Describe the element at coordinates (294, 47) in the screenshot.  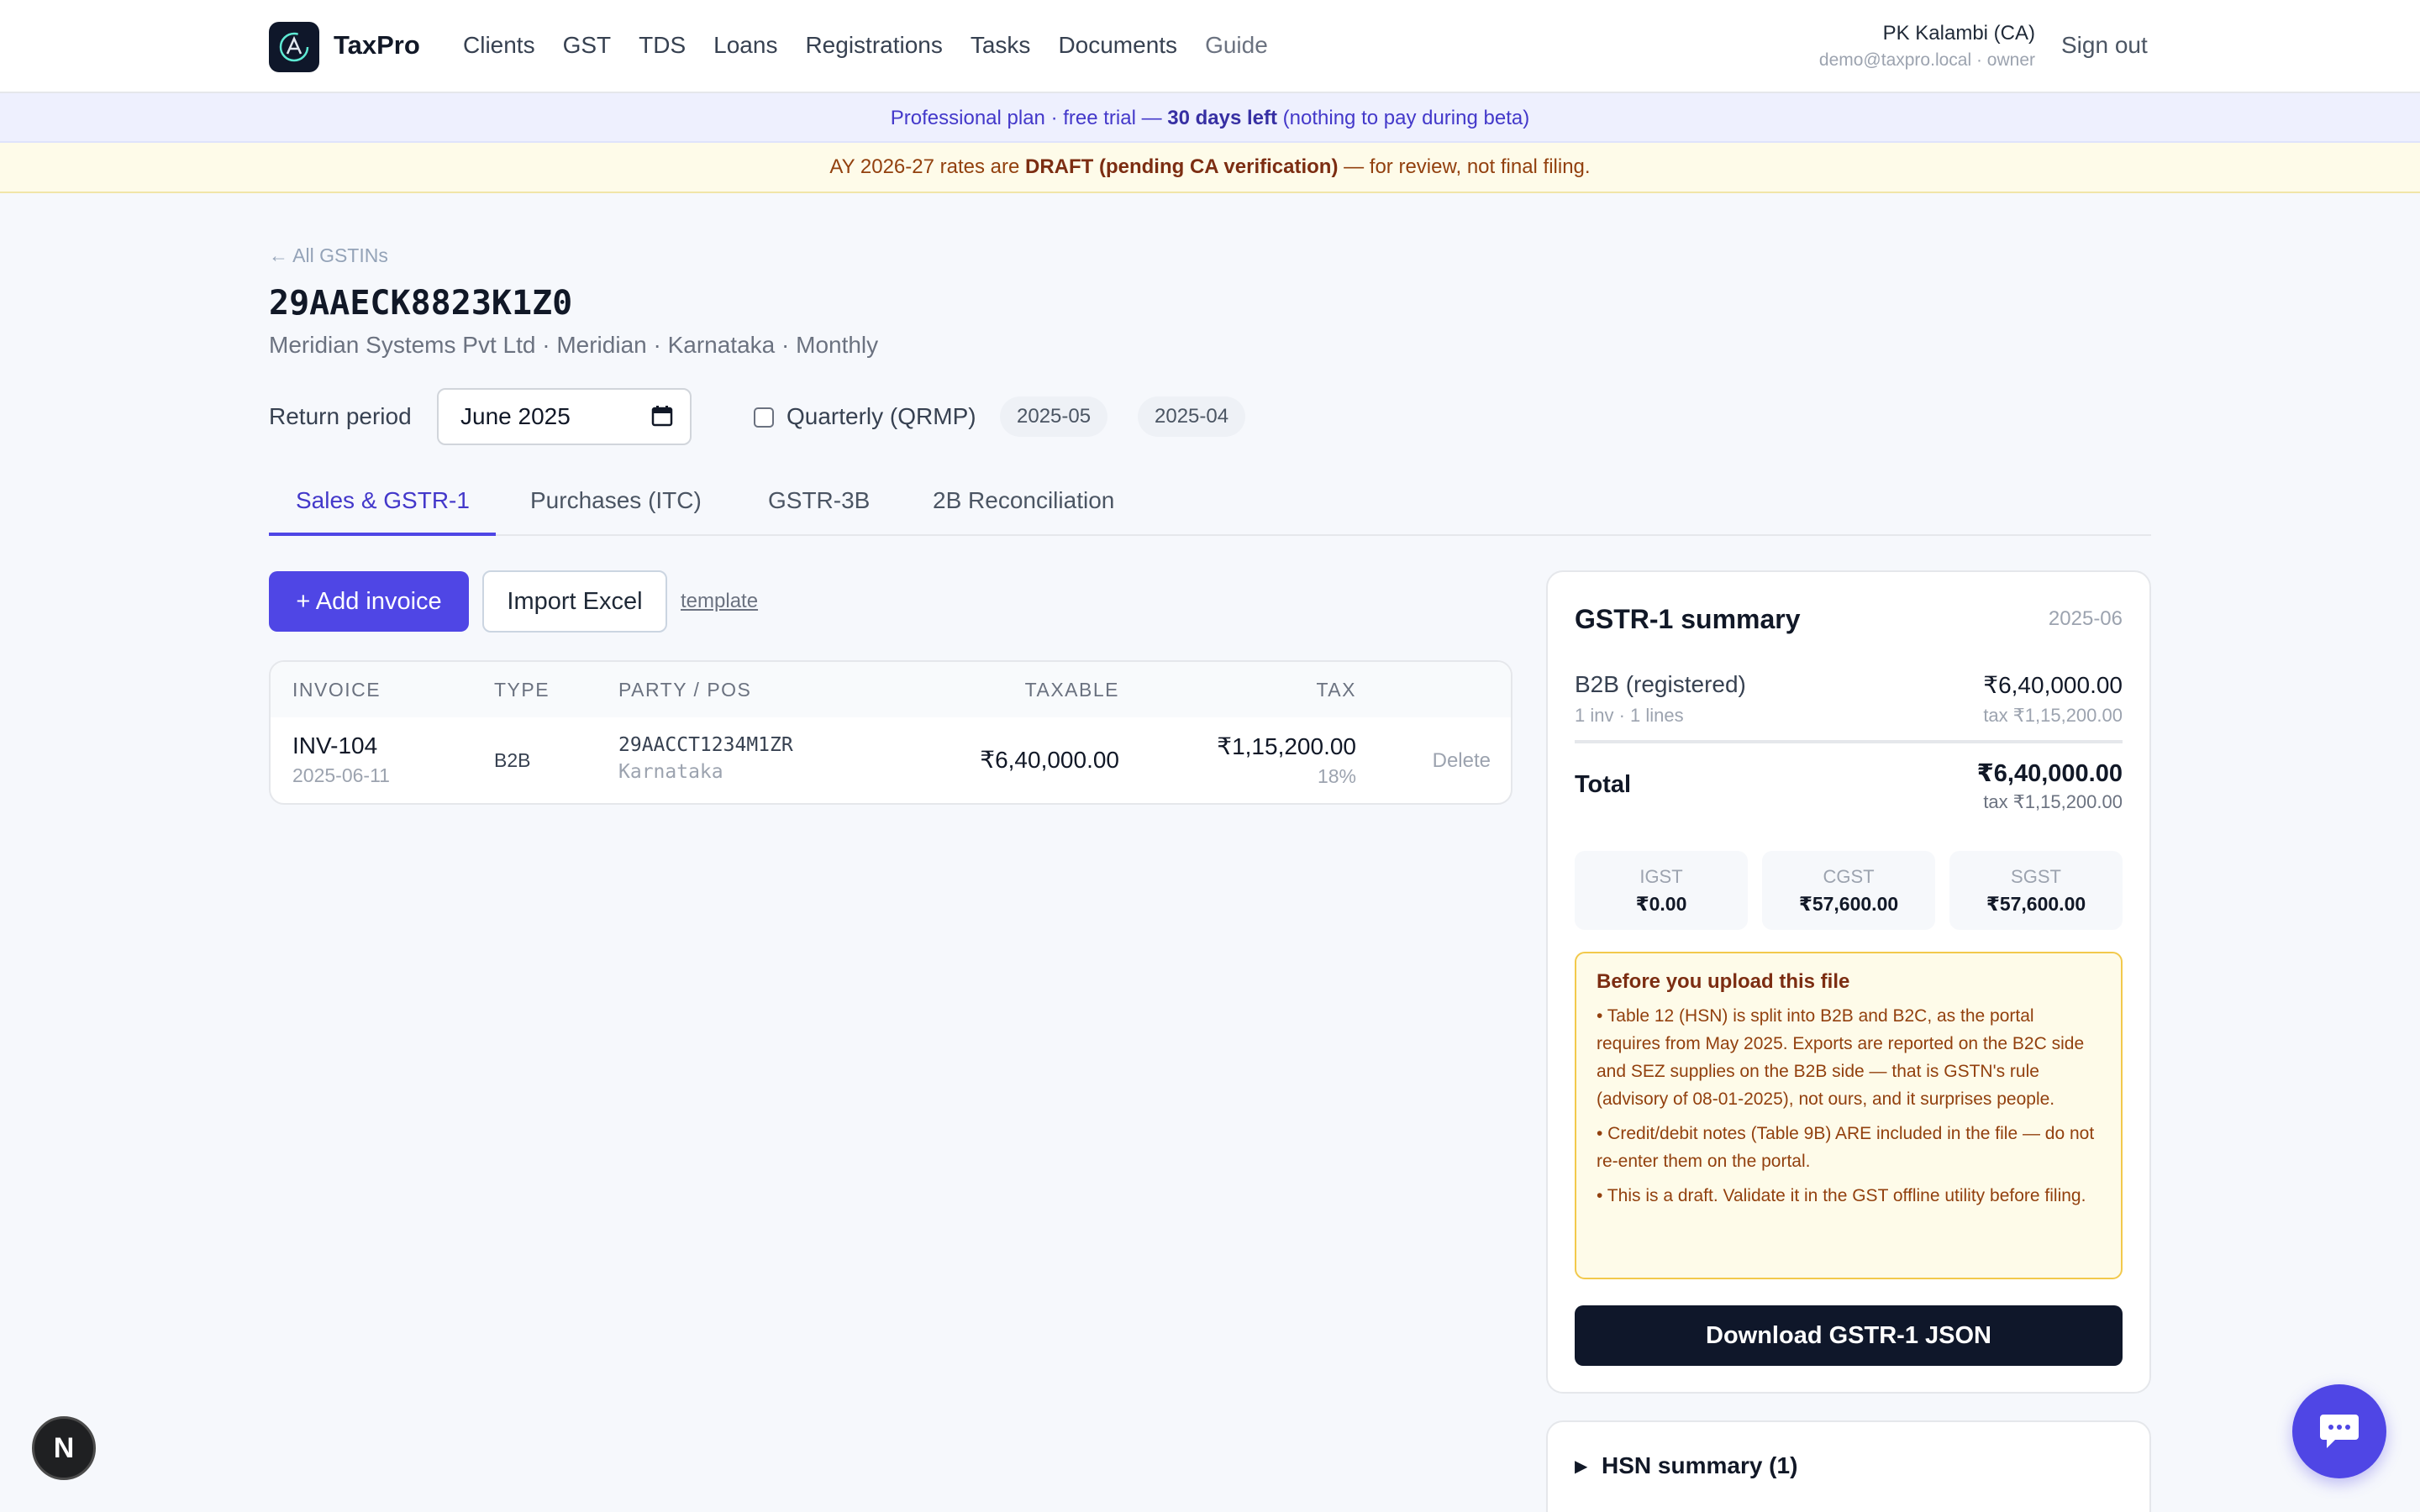
I see `taxpro-logo-icon` at that location.